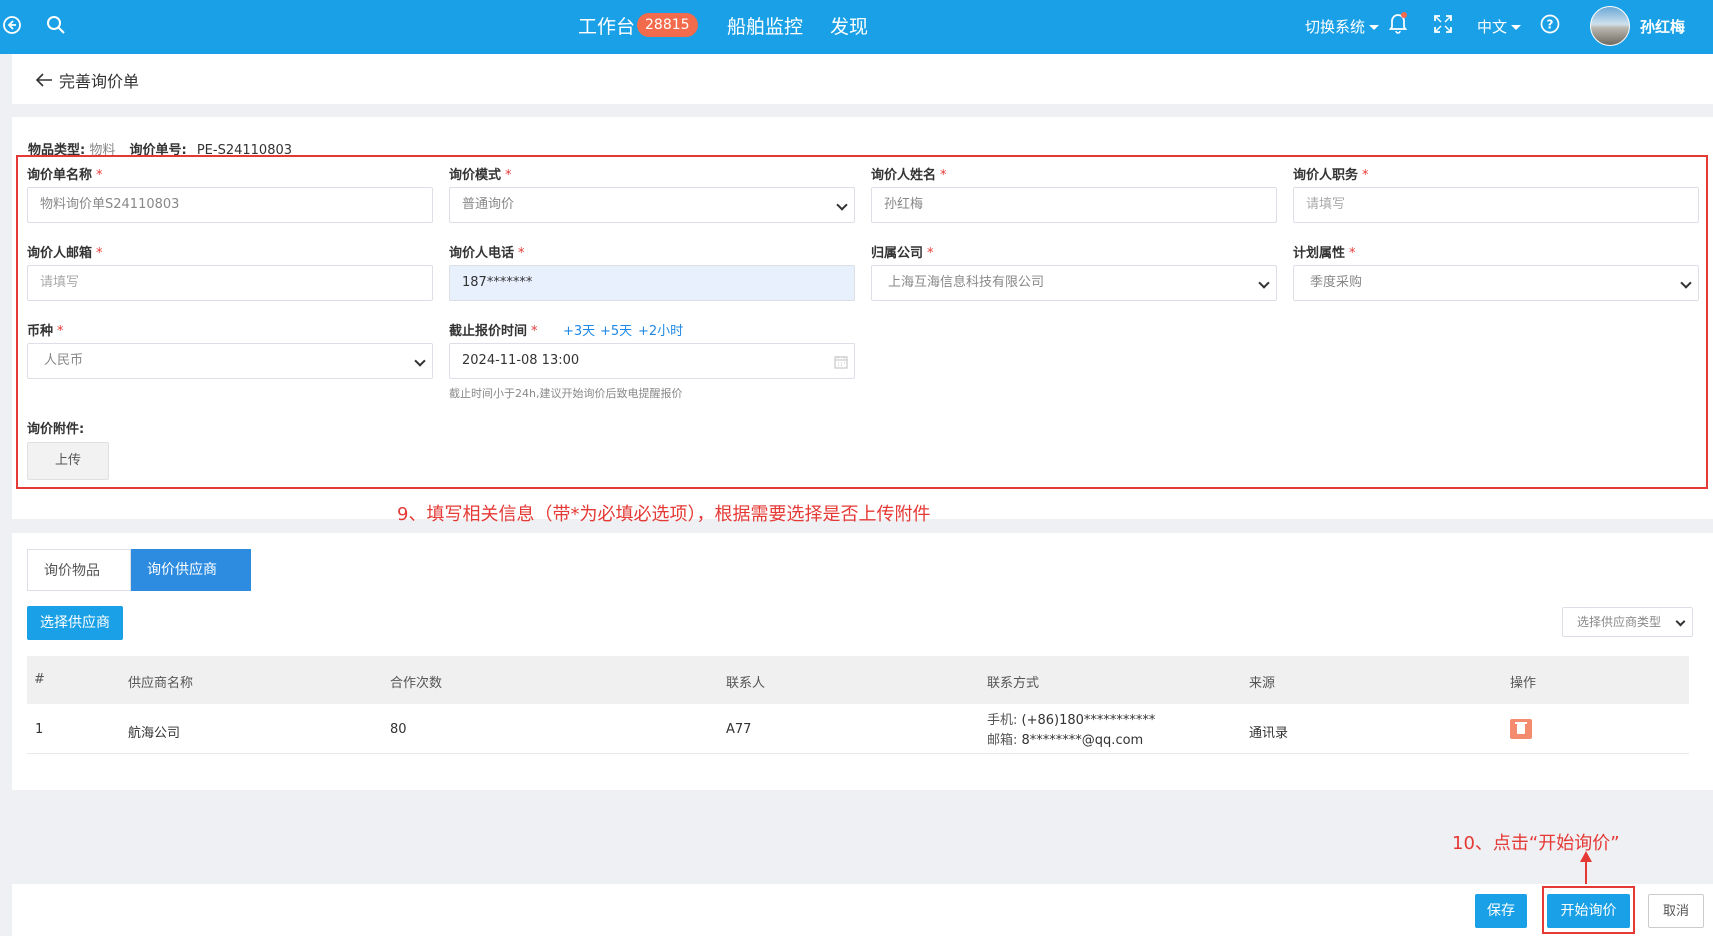 The height and width of the screenshot is (936, 1713). I want to click on arrow-shaft, so click(1586, 872).